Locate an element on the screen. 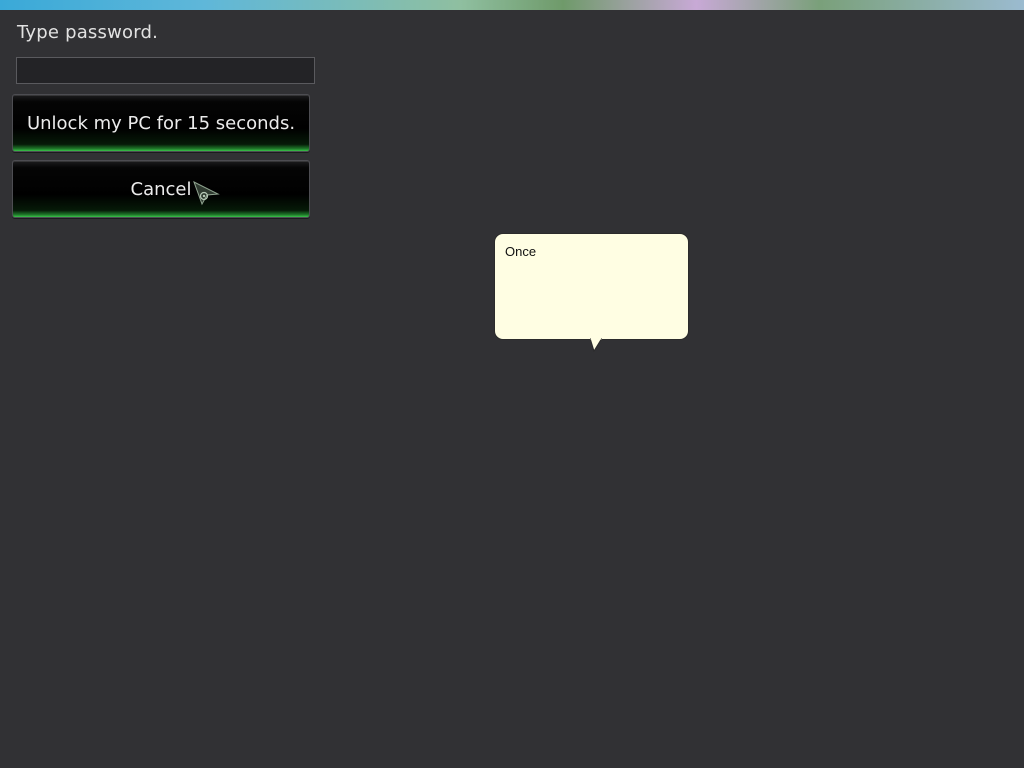 This screenshot has width=1024, height=768. mouse-pointer-icon is located at coordinates (206, 193).